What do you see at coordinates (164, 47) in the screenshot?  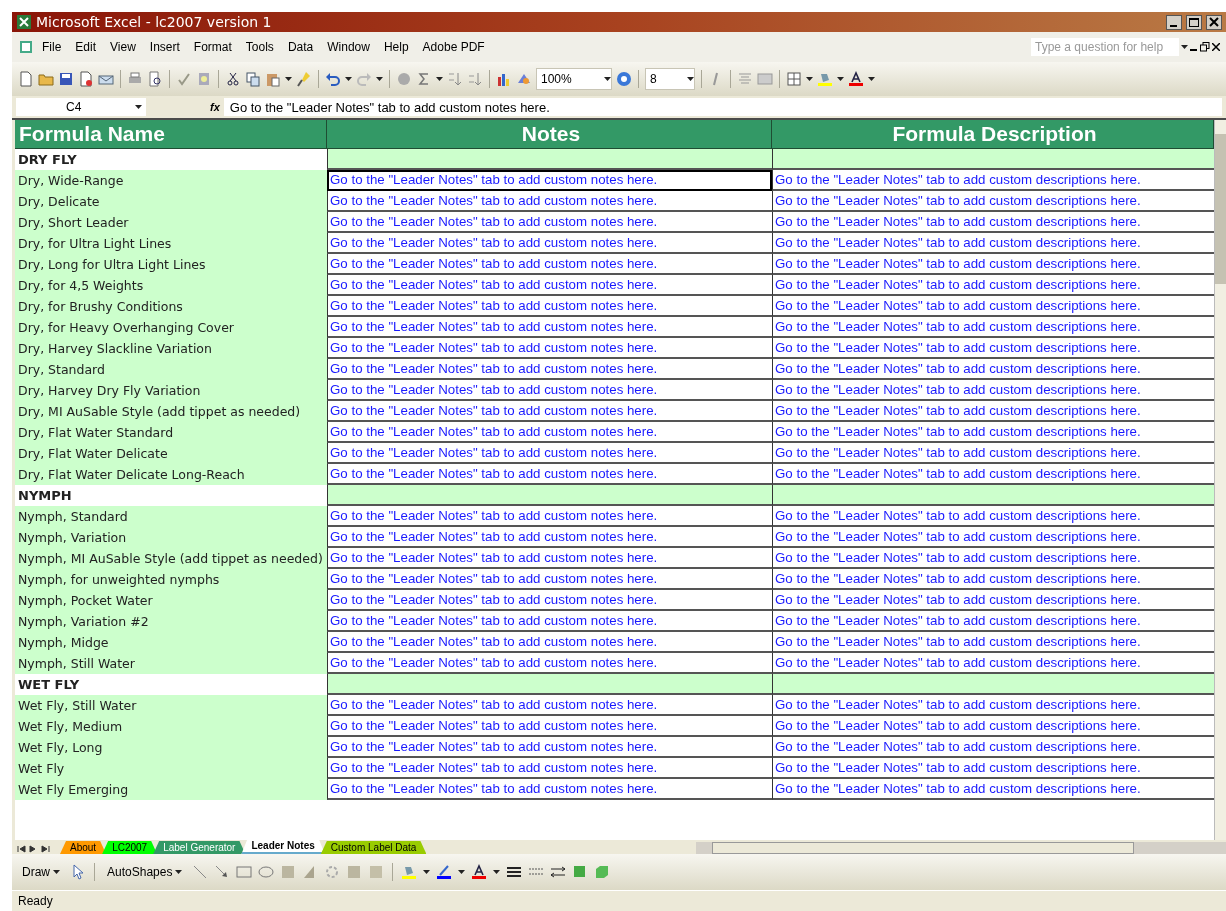 I see `menu-item: Insert` at bounding box center [164, 47].